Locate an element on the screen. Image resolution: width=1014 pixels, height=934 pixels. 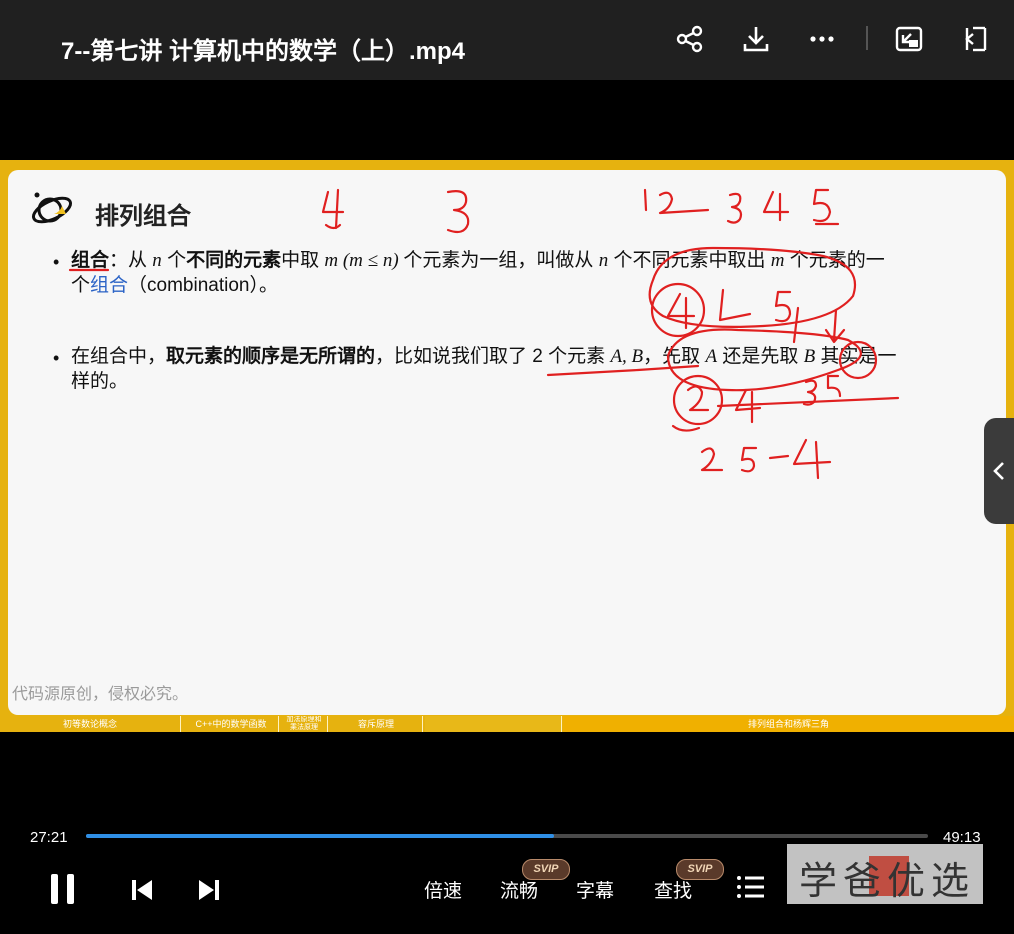
share-icon is located at coordinates (690, 39).